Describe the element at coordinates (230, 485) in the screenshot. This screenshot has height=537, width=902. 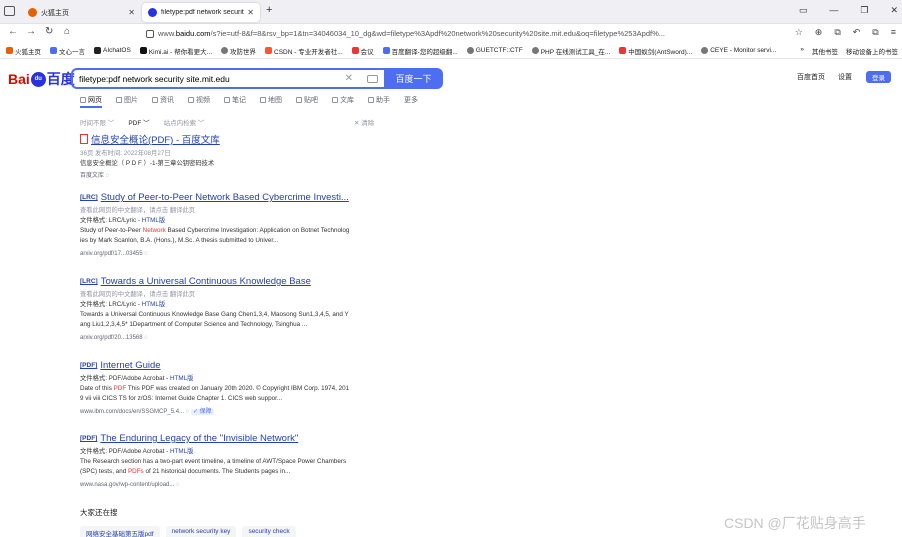
I see `result-source: www.nasa.gov/wp-content/upload... ◌` at that location.